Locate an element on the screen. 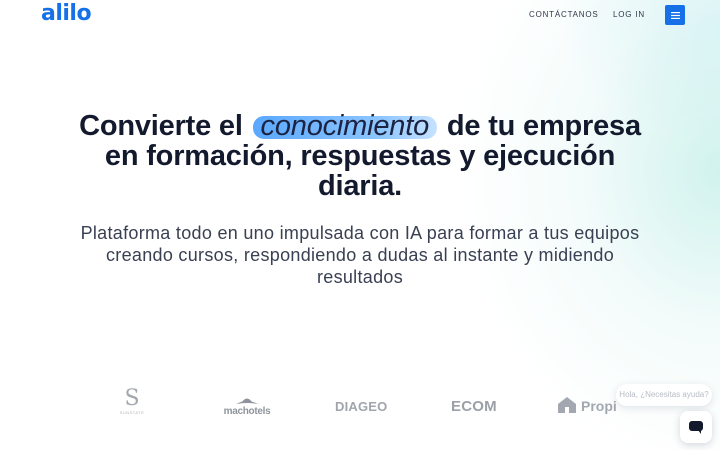 This screenshot has width=720, height=450. logo-mac-hotels: machotels is located at coordinates (247, 406).